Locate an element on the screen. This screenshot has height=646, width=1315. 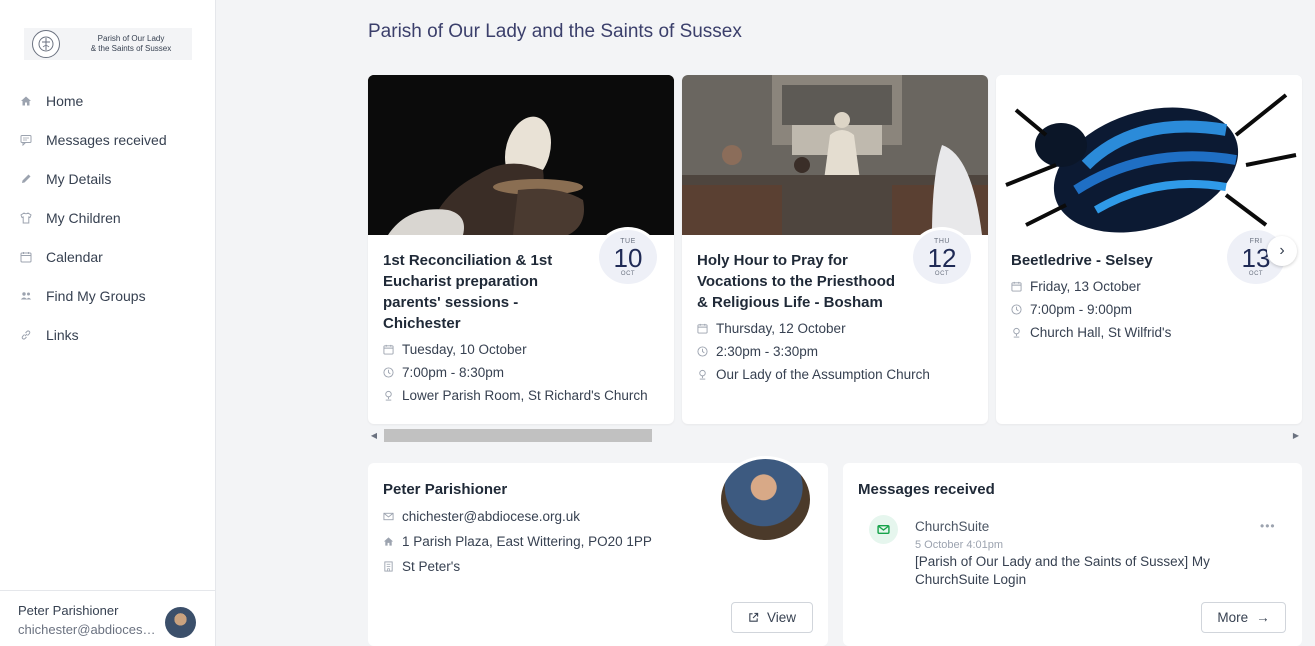
profile-address: 1 Parish Plaza, East Wittering, PO20 1PP is located at coordinates (517, 541).